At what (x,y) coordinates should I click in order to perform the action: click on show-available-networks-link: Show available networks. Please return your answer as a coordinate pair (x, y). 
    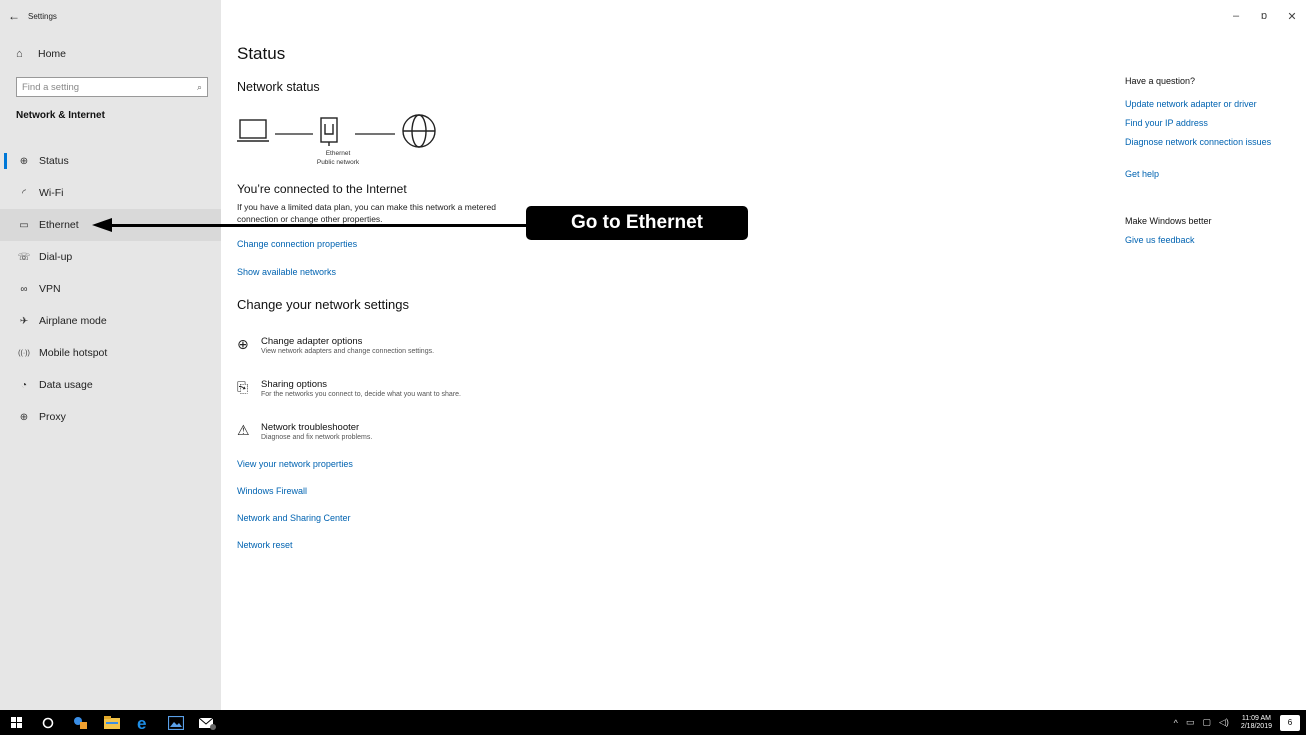
    Looking at the image, I should click on (286, 272).